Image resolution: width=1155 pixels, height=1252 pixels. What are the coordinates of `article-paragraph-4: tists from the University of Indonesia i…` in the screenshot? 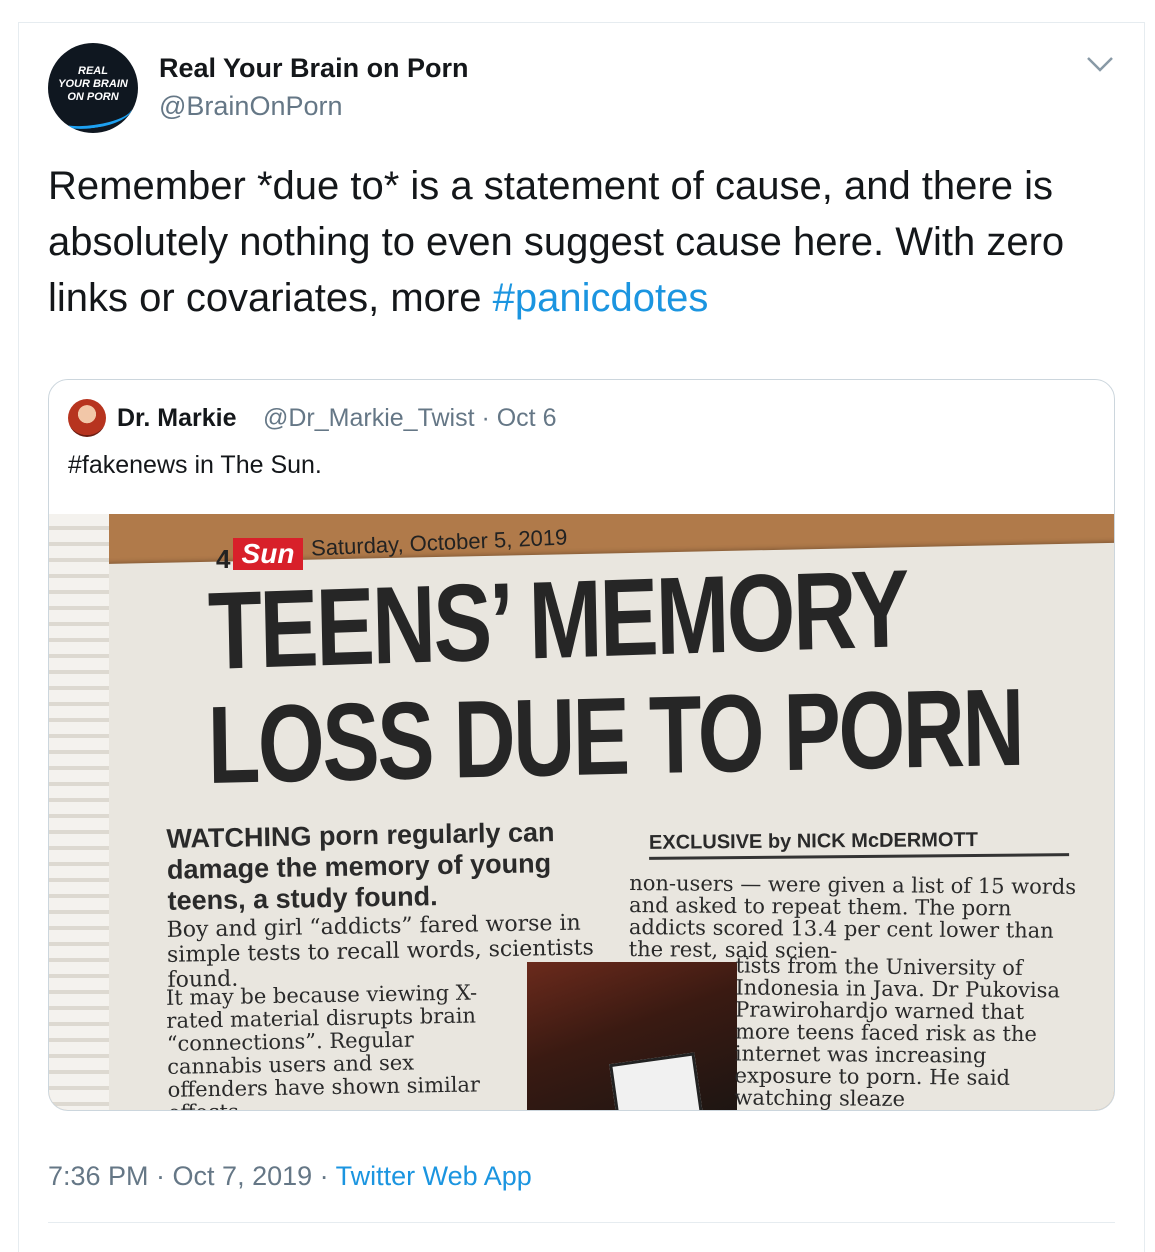 It's located at (897, 1031).